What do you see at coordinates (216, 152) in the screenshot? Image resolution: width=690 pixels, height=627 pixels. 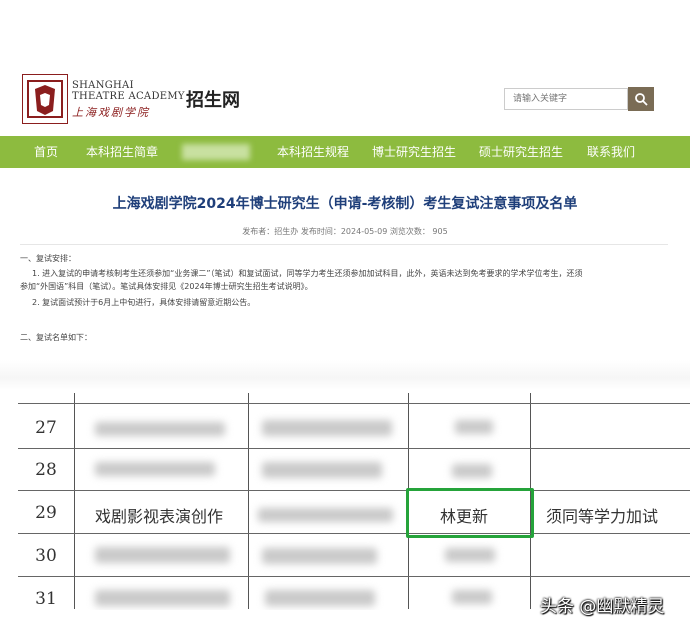 I see `nav-item-blurred` at bounding box center [216, 152].